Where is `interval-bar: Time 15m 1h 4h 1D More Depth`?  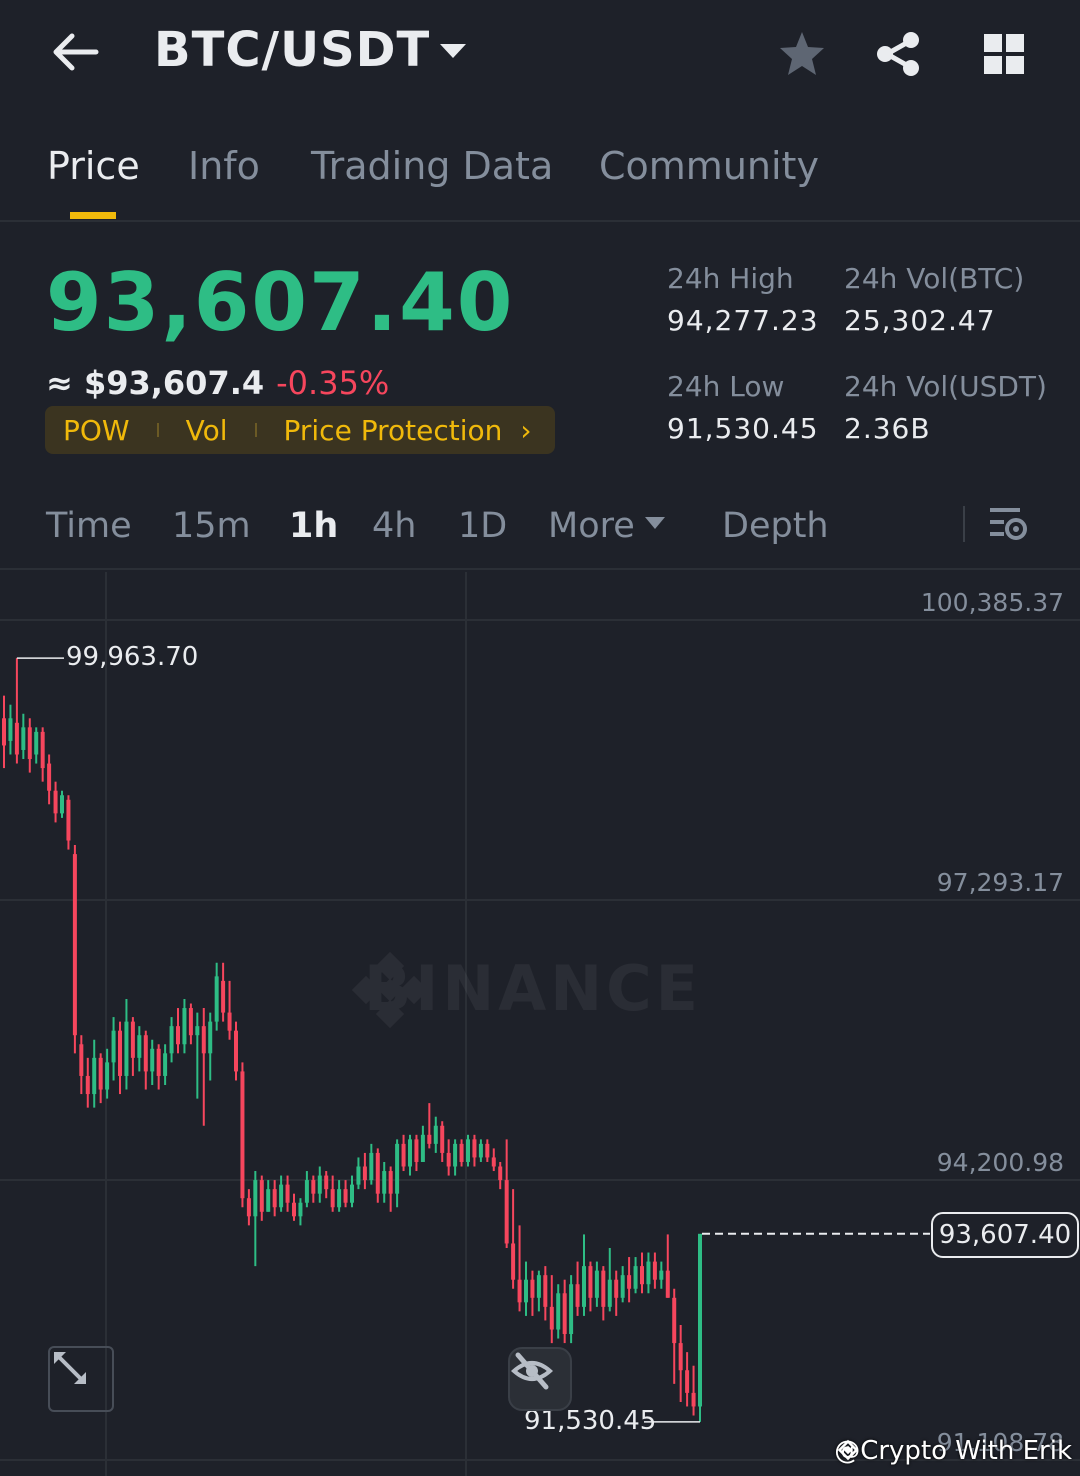 interval-bar: Time 15m 1h 4h 1D More Depth is located at coordinates (540, 530).